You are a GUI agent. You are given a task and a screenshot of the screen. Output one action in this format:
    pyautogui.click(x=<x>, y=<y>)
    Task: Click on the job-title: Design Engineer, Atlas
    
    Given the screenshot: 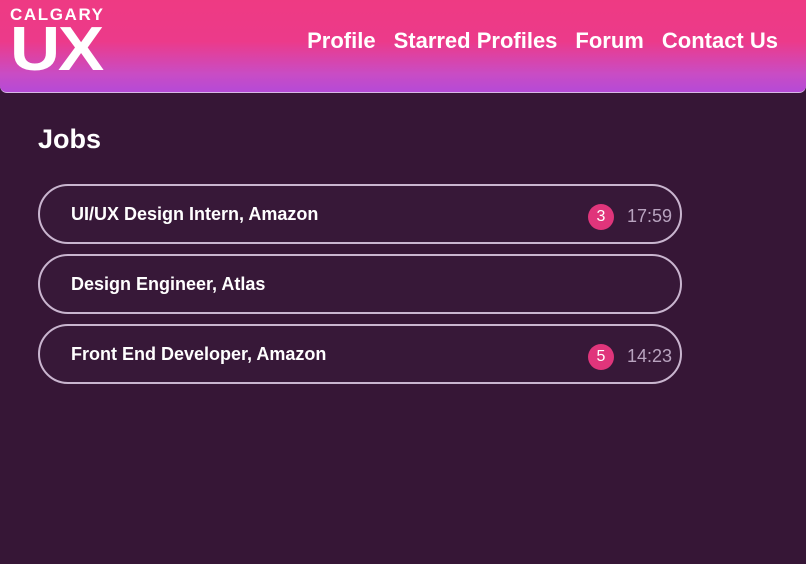 What is the action you would take?
    pyautogui.click(x=168, y=284)
    